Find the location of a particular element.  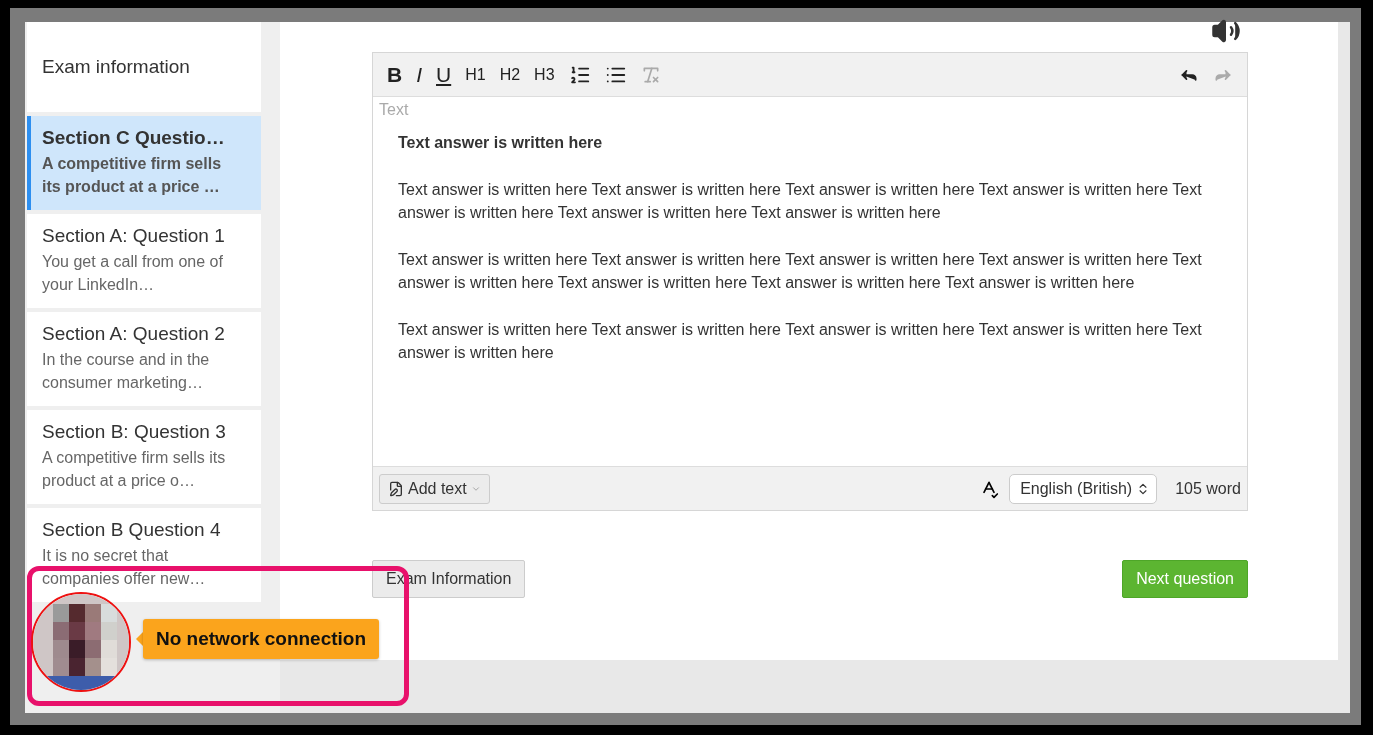

answer-paragraph: Text answer is written here Text answer is written here Text answer is written here Text answer is written here Text answer is written here is located at coordinates (800, 341).